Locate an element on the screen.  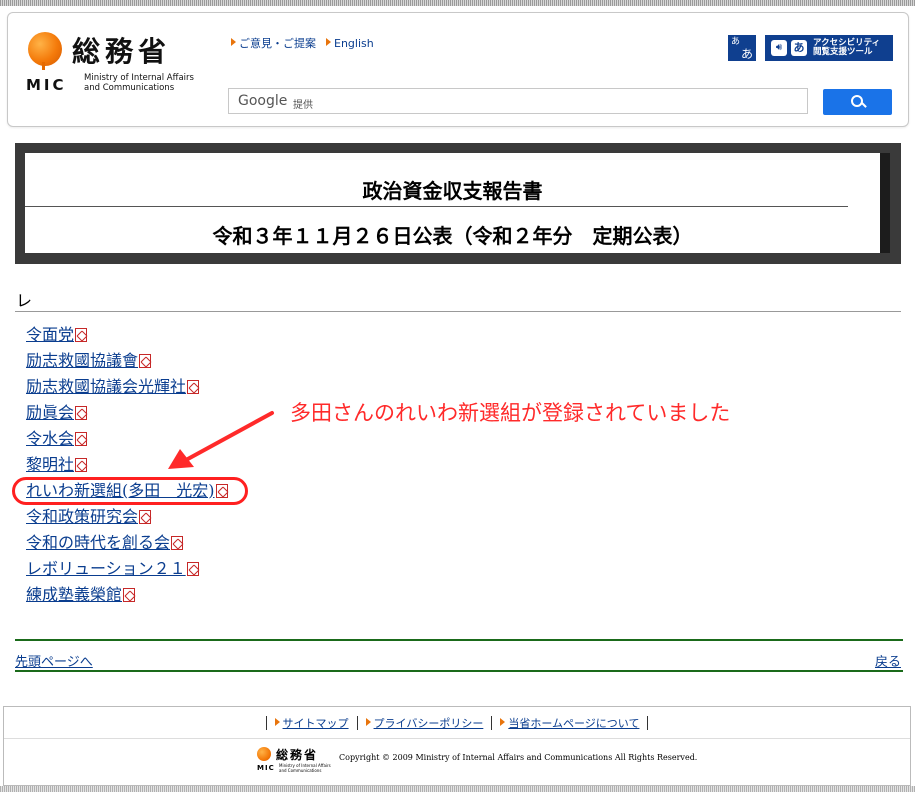
list-item: 励志救國協議會 is located at coordinates (127, 365).